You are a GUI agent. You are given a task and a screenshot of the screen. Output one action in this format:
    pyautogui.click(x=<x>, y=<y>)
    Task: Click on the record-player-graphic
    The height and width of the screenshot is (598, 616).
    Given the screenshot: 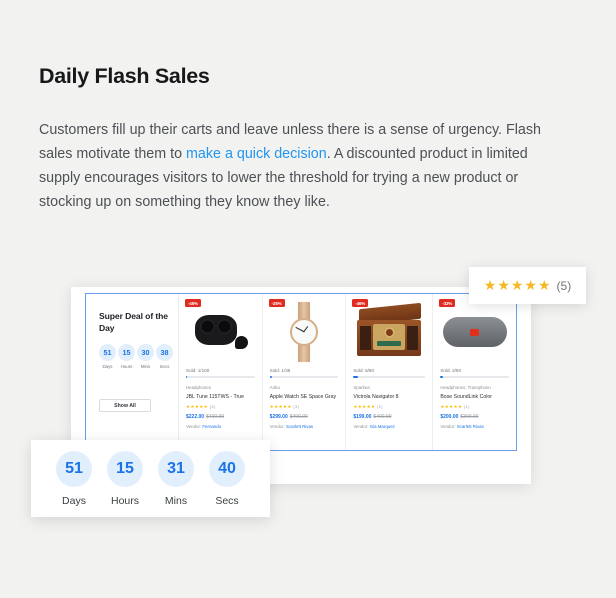 What is the action you would take?
    pyautogui.click(x=389, y=330)
    